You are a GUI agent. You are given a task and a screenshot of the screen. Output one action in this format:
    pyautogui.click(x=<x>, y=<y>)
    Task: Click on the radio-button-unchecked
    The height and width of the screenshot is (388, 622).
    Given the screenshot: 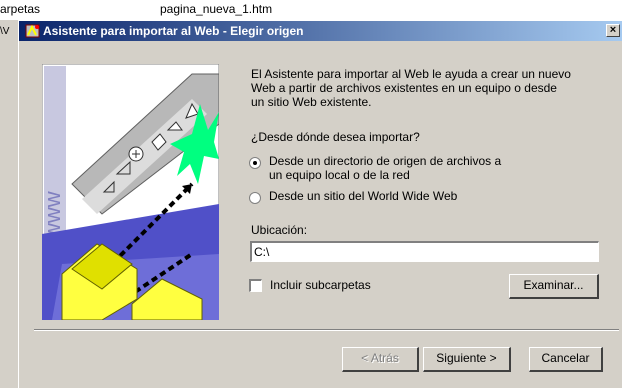 What is the action you would take?
    pyautogui.click(x=255, y=198)
    